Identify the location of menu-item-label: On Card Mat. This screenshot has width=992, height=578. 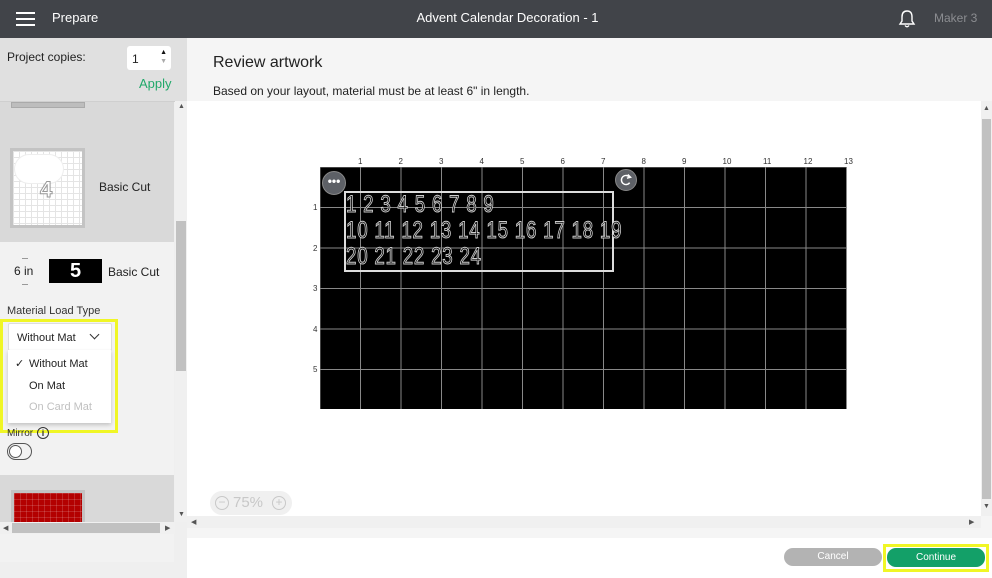
(60, 407).